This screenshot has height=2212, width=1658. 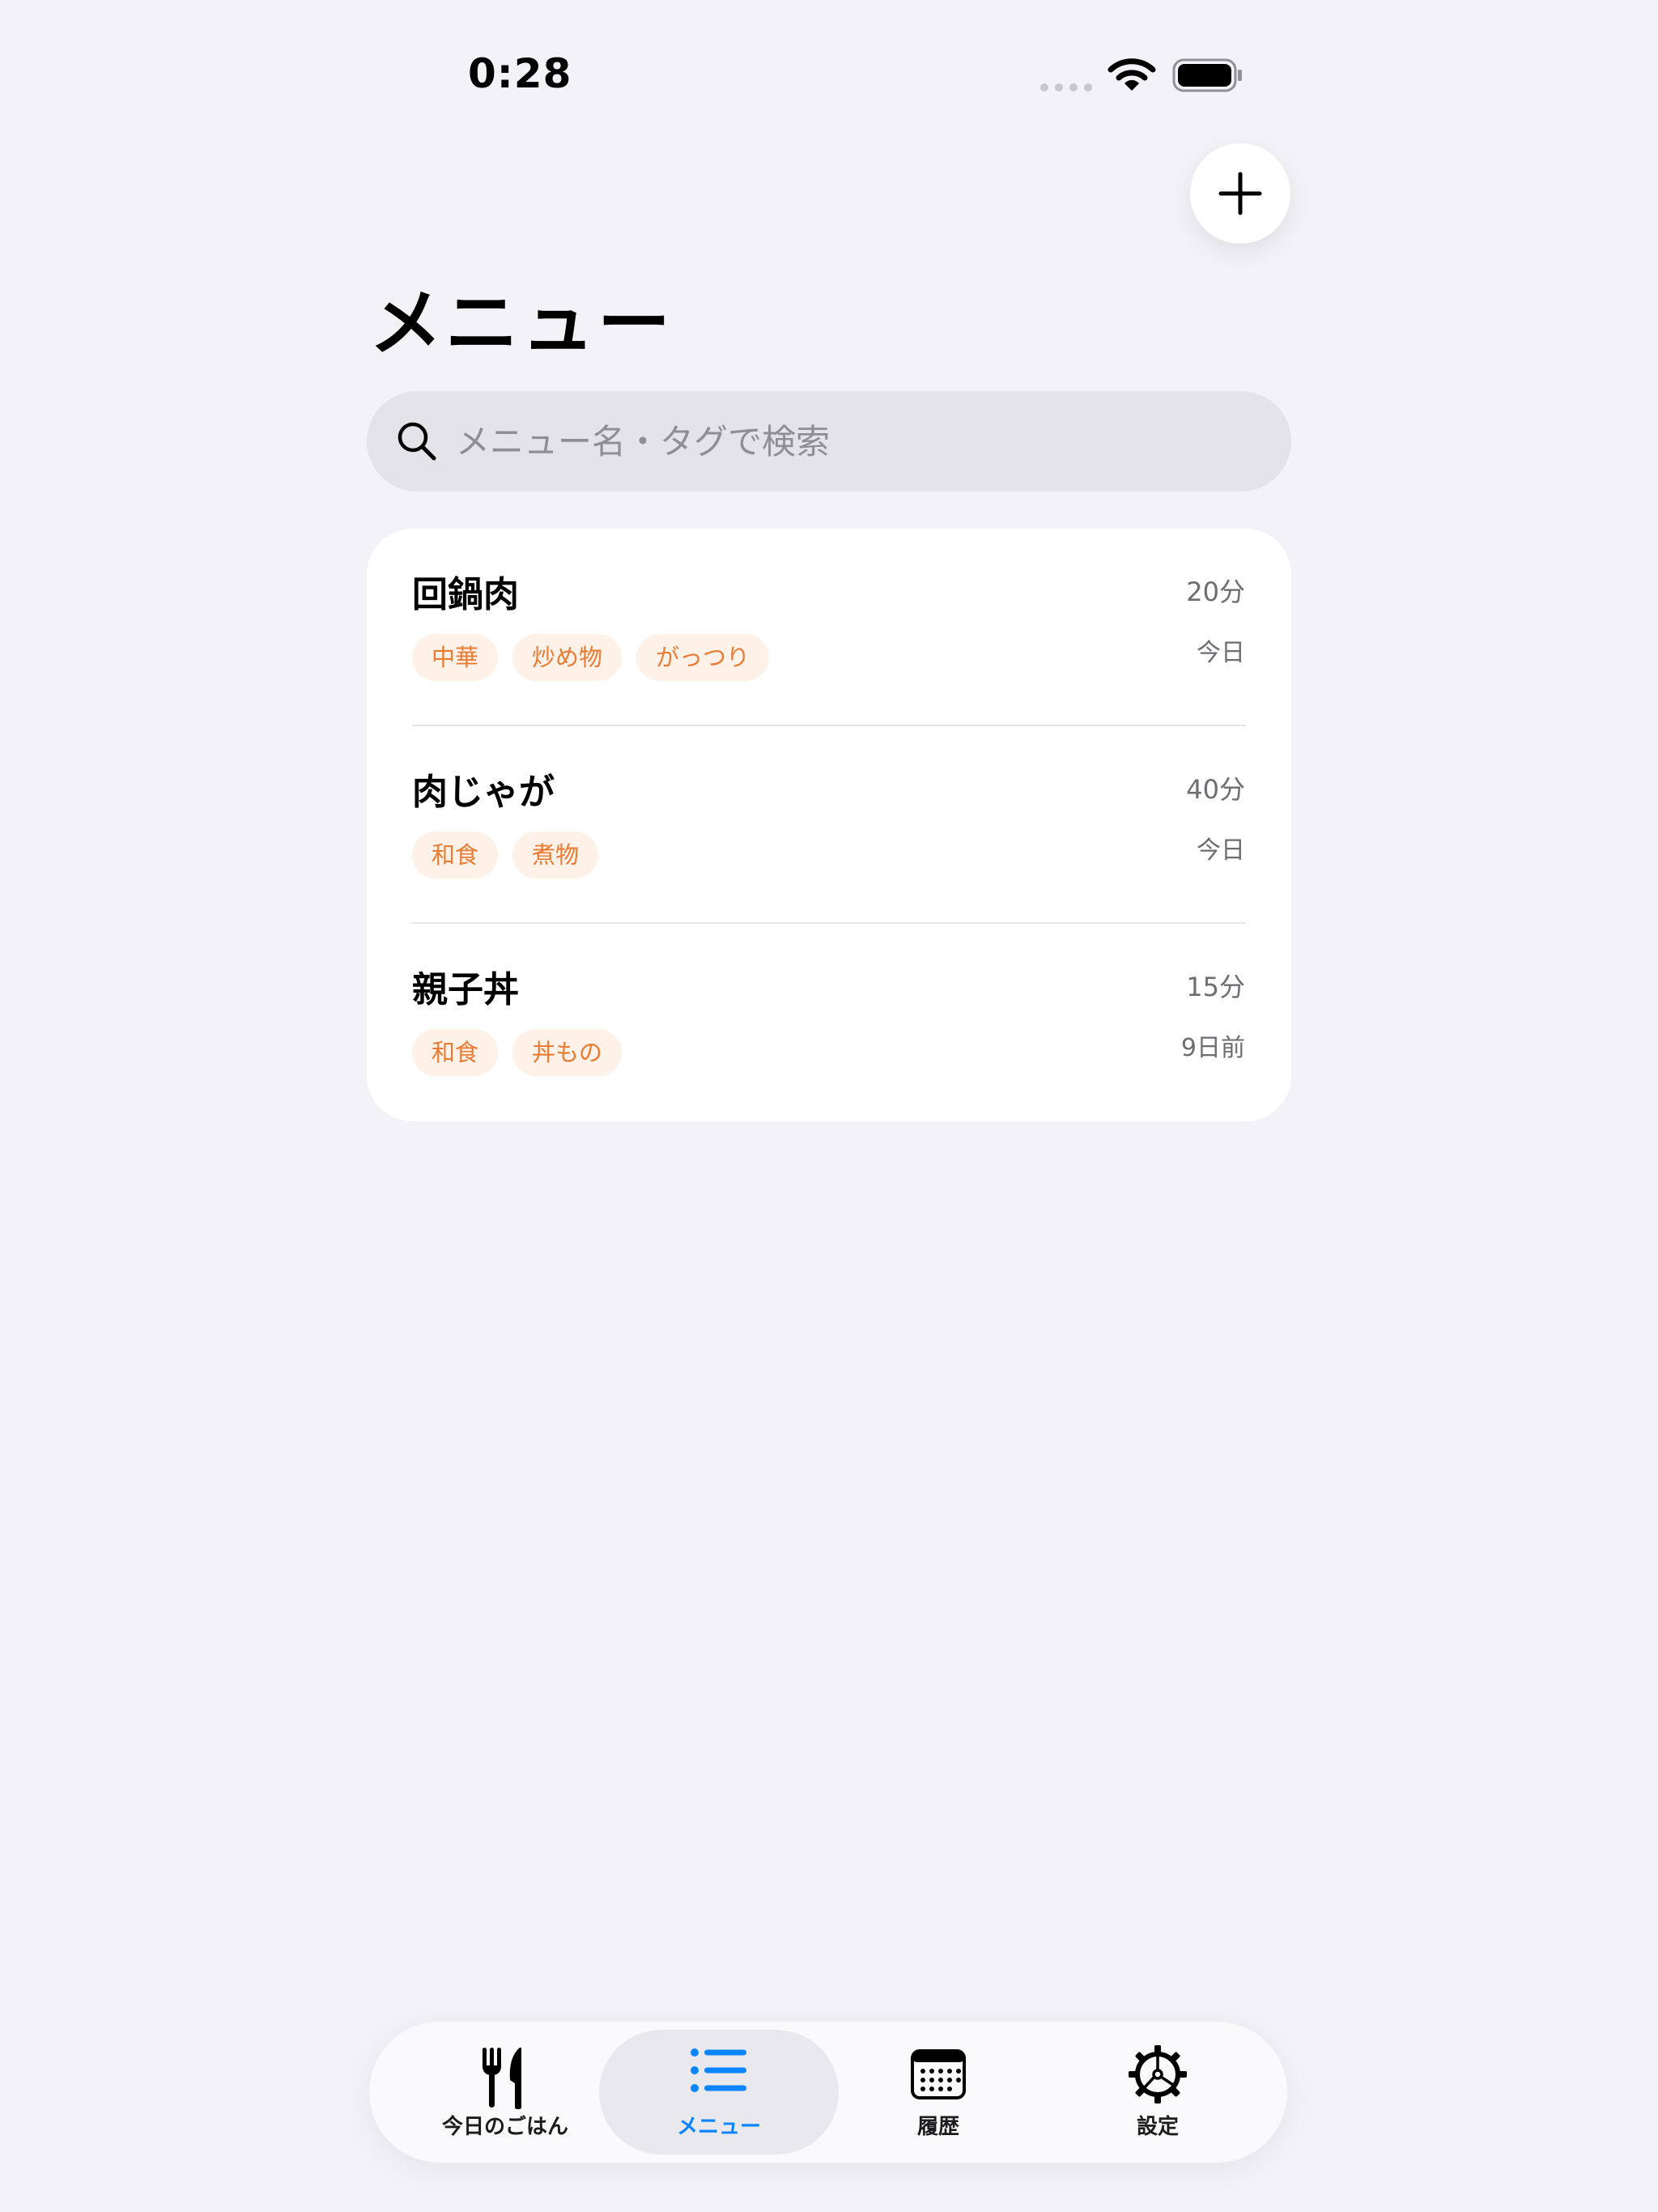 I want to click on menu-list-item: 肉じゃが 40分 和食 煮物 今日, so click(x=829, y=825).